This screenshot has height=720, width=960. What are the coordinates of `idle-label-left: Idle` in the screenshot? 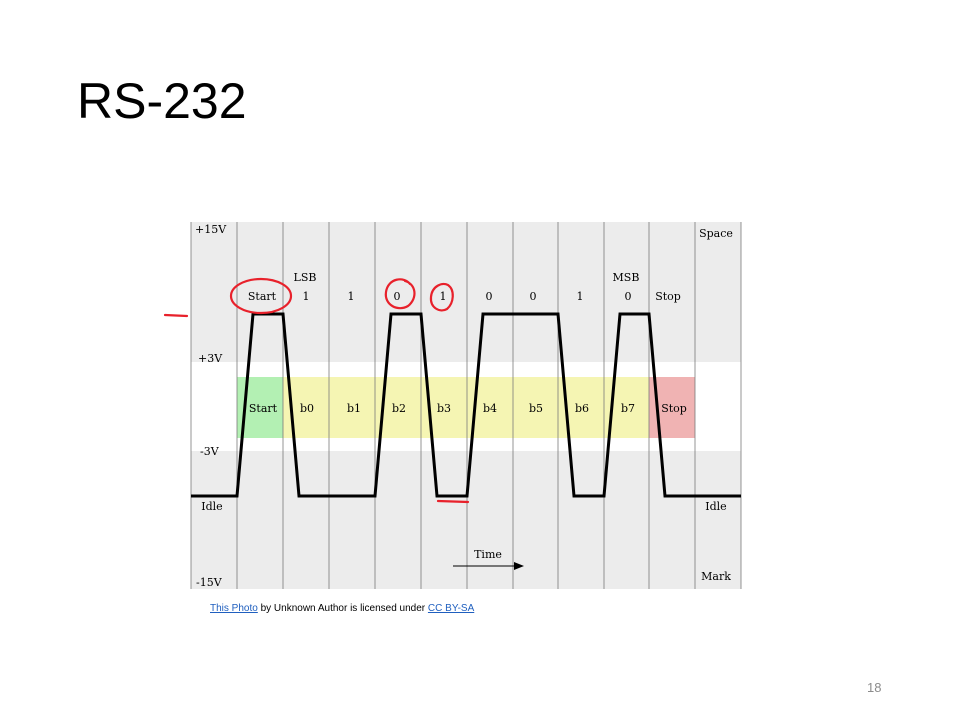 It's located at (211, 506).